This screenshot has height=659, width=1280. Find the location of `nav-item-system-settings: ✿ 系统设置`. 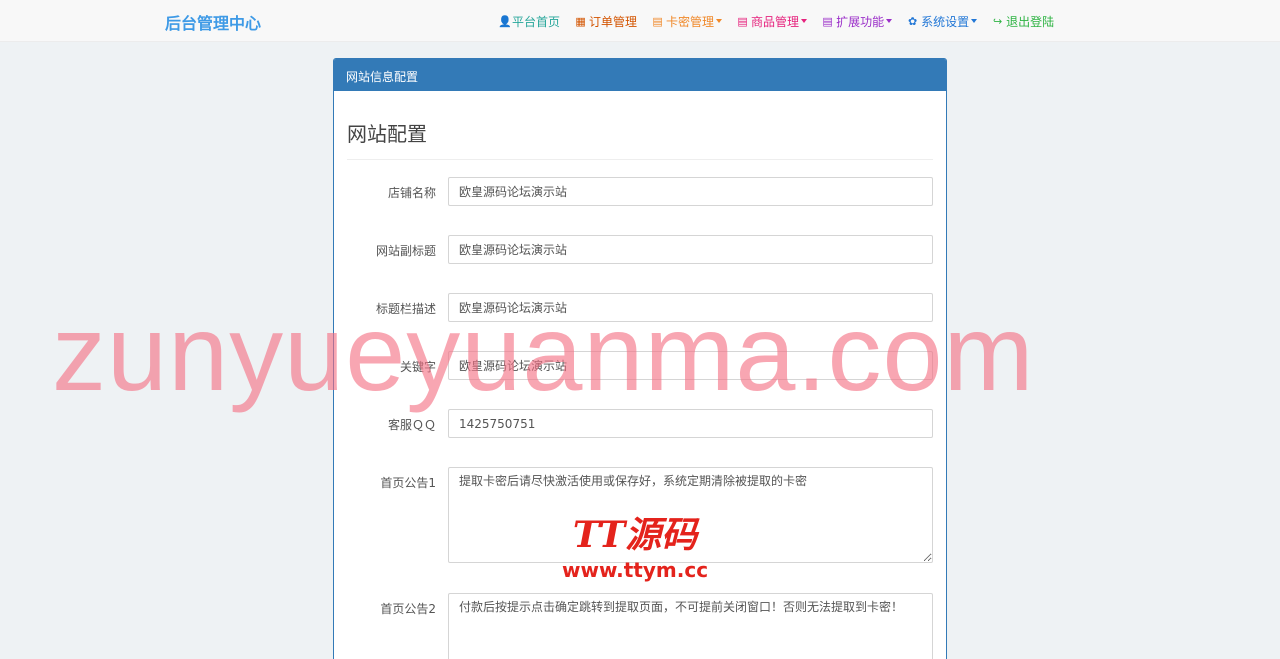

nav-item-system-settings: ✿ 系统设置 is located at coordinates (942, 21).